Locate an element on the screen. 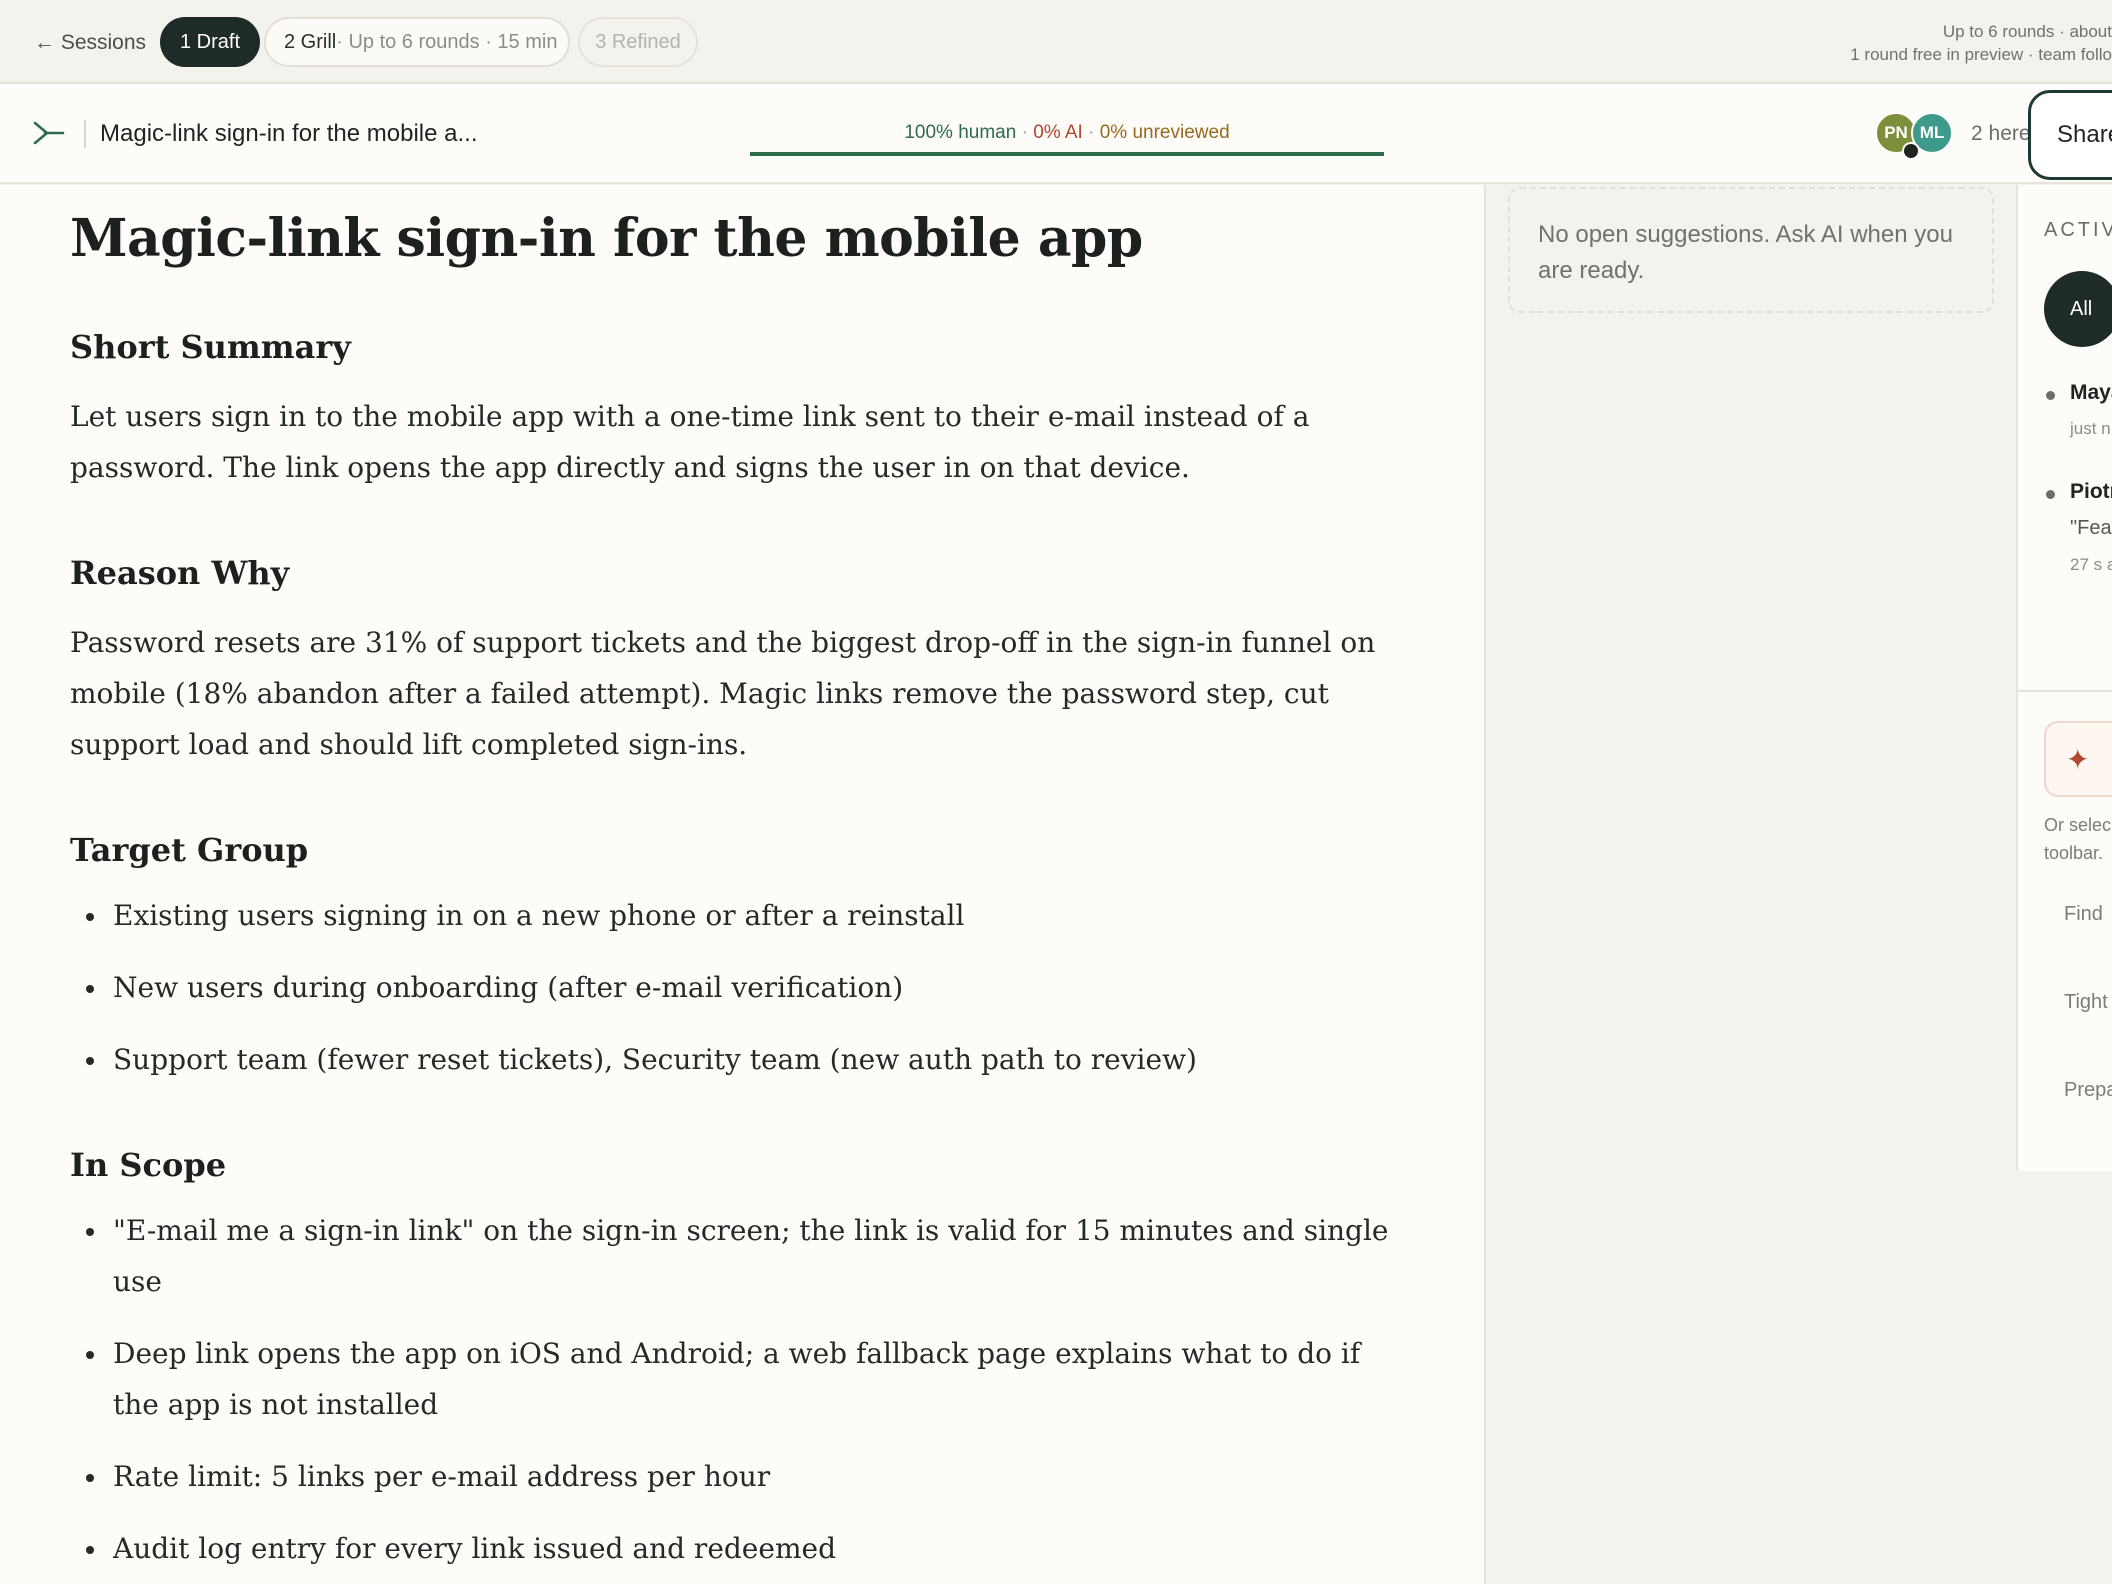 This screenshot has height=1584, width=2112. filter-all-button: All is located at coordinates (2078, 309).